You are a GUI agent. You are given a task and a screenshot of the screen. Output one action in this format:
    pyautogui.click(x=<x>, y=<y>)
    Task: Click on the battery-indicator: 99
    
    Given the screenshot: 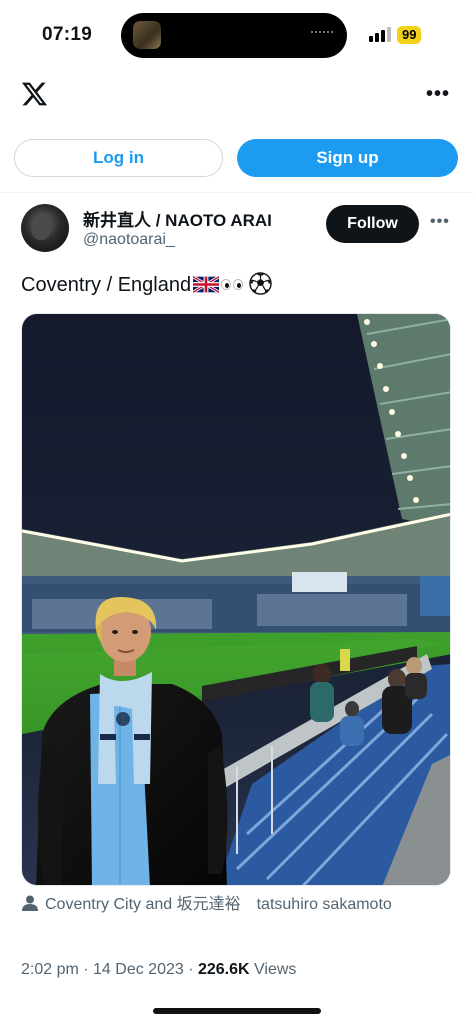 What is the action you would take?
    pyautogui.click(x=409, y=35)
    